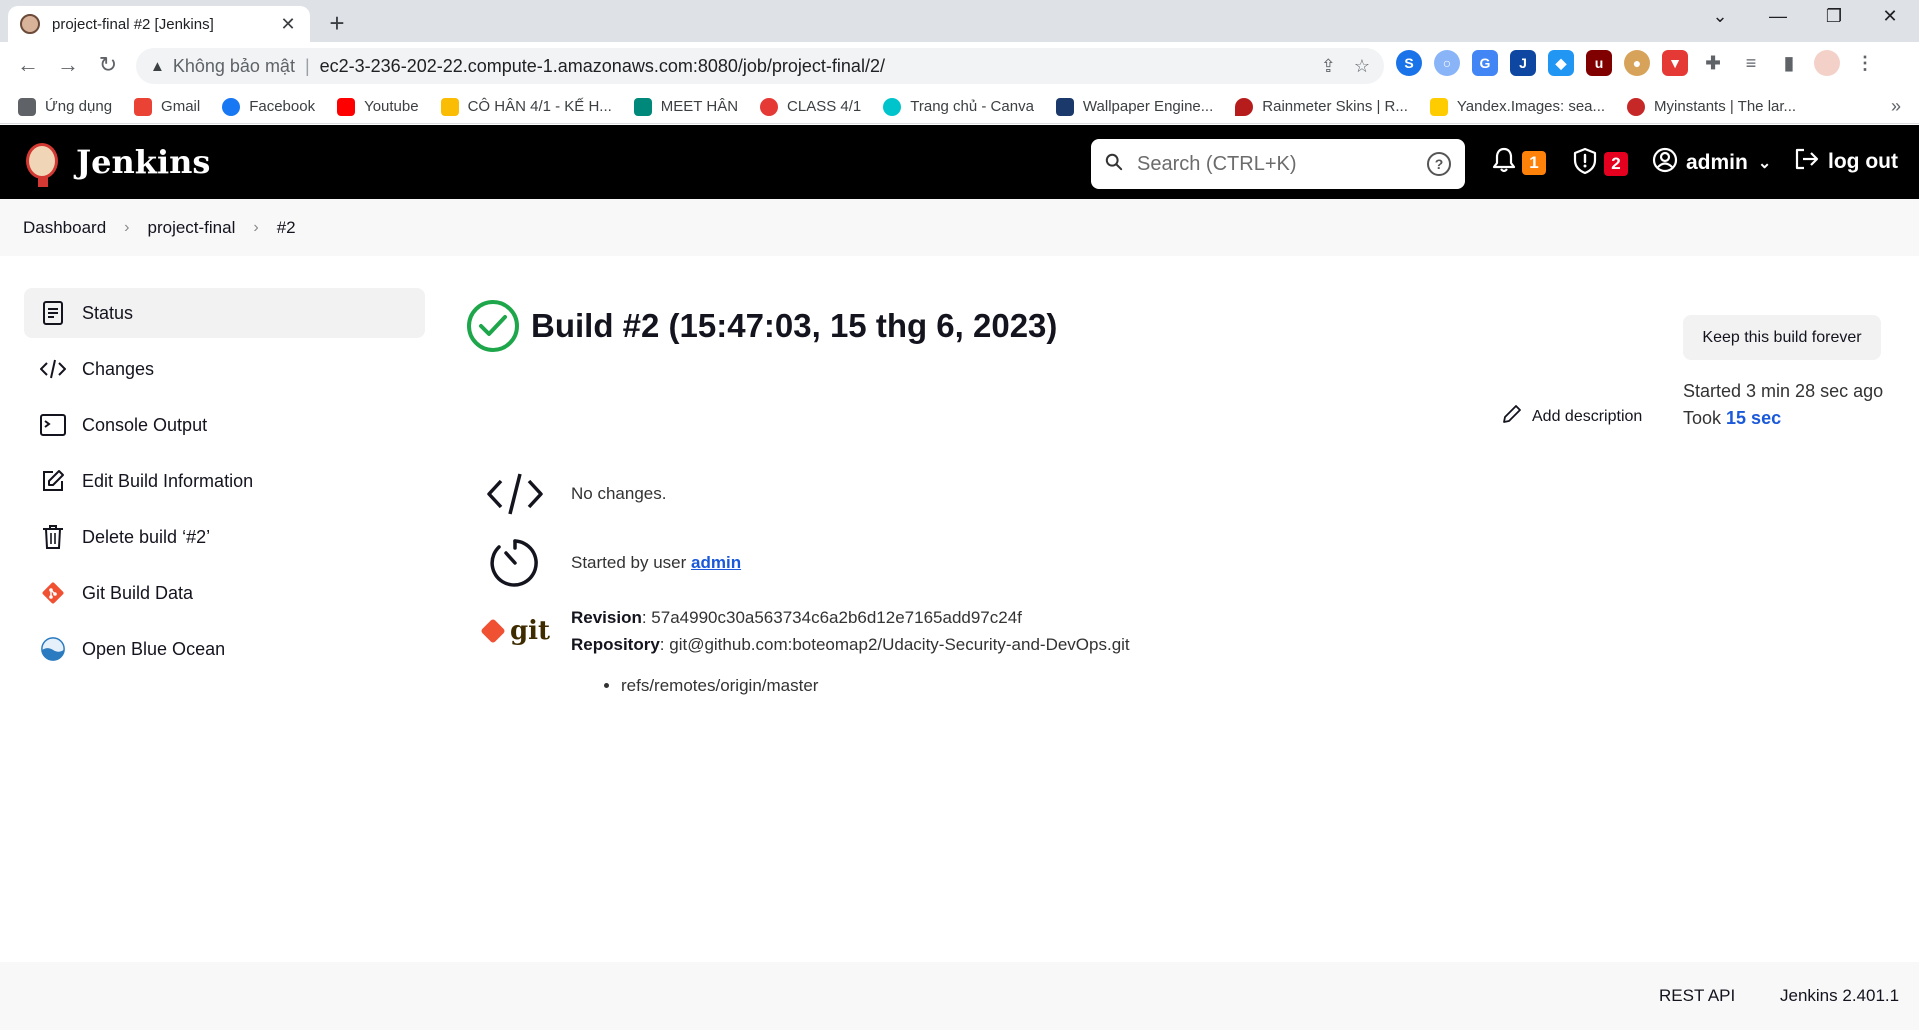 The height and width of the screenshot is (1030, 1919). Describe the element at coordinates (769, 106) in the screenshot. I see `heart-icon` at that location.